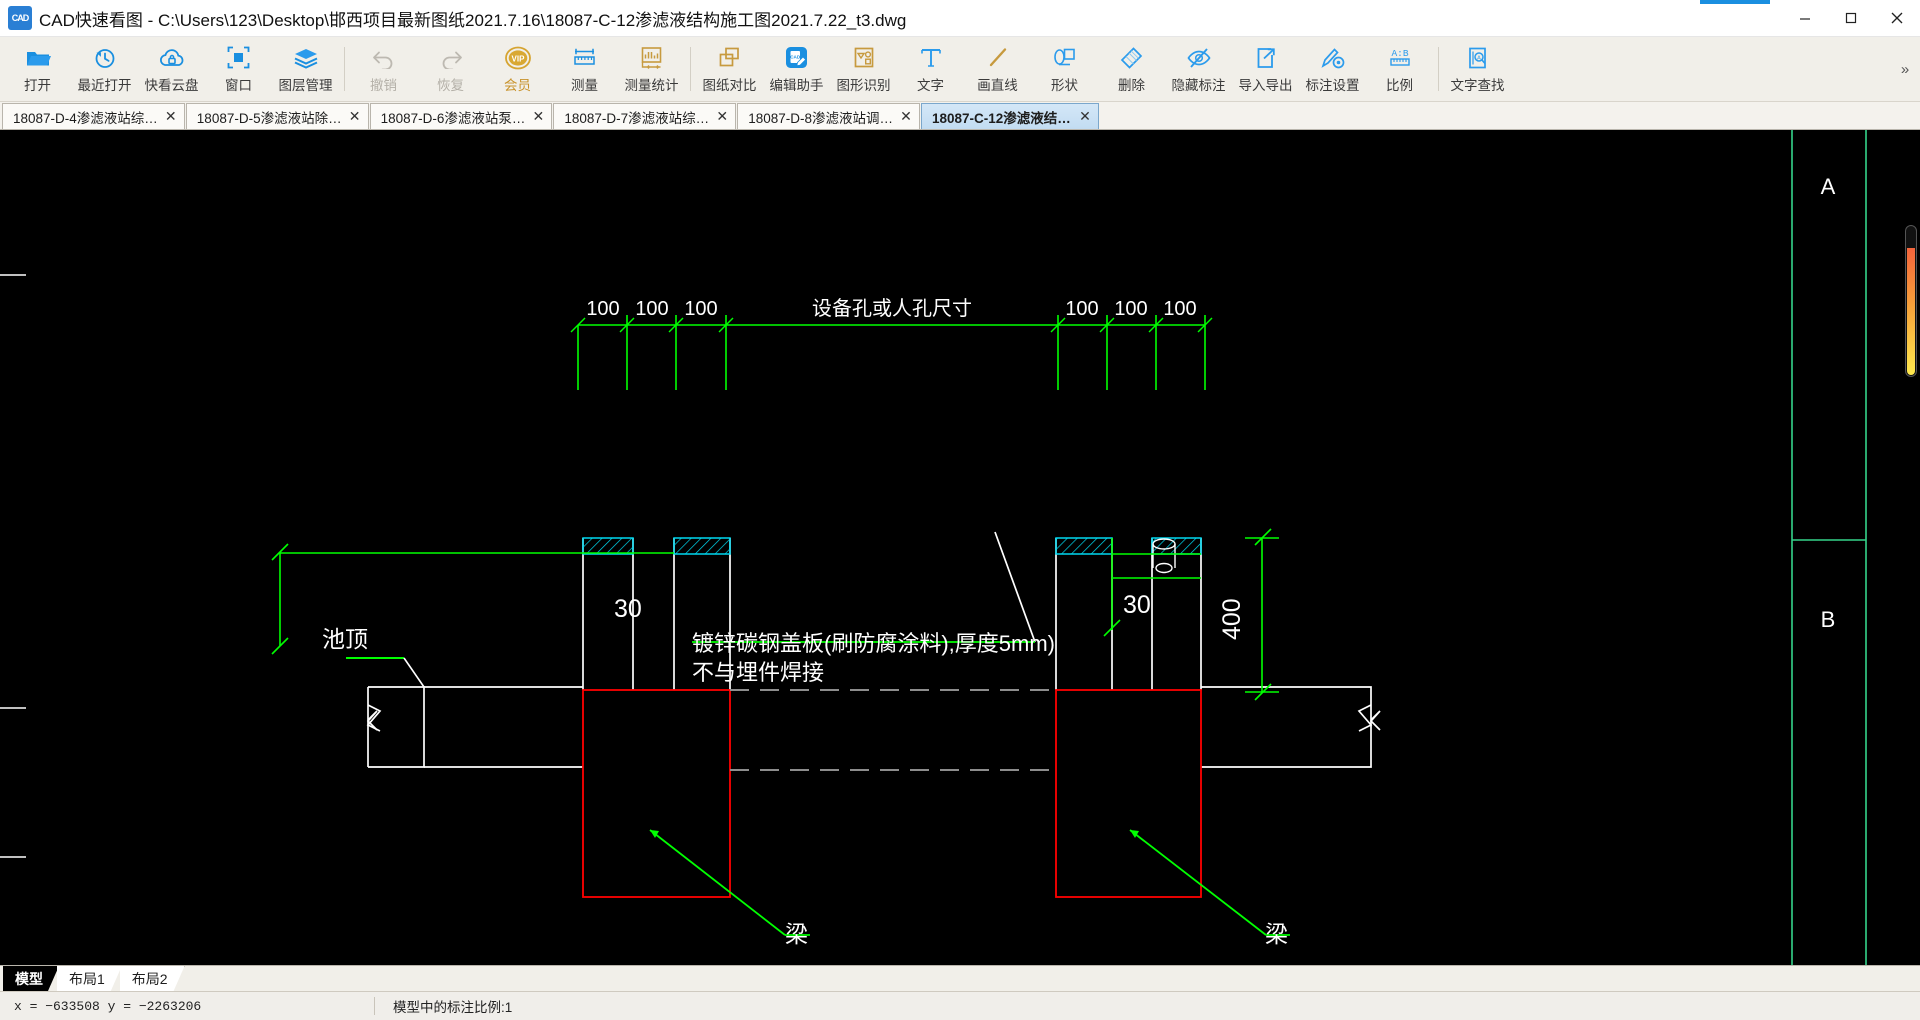 The image size is (1920, 1020). What do you see at coordinates (1828, 186) in the screenshot?
I see `grid-ref-a: A` at bounding box center [1828, 186].